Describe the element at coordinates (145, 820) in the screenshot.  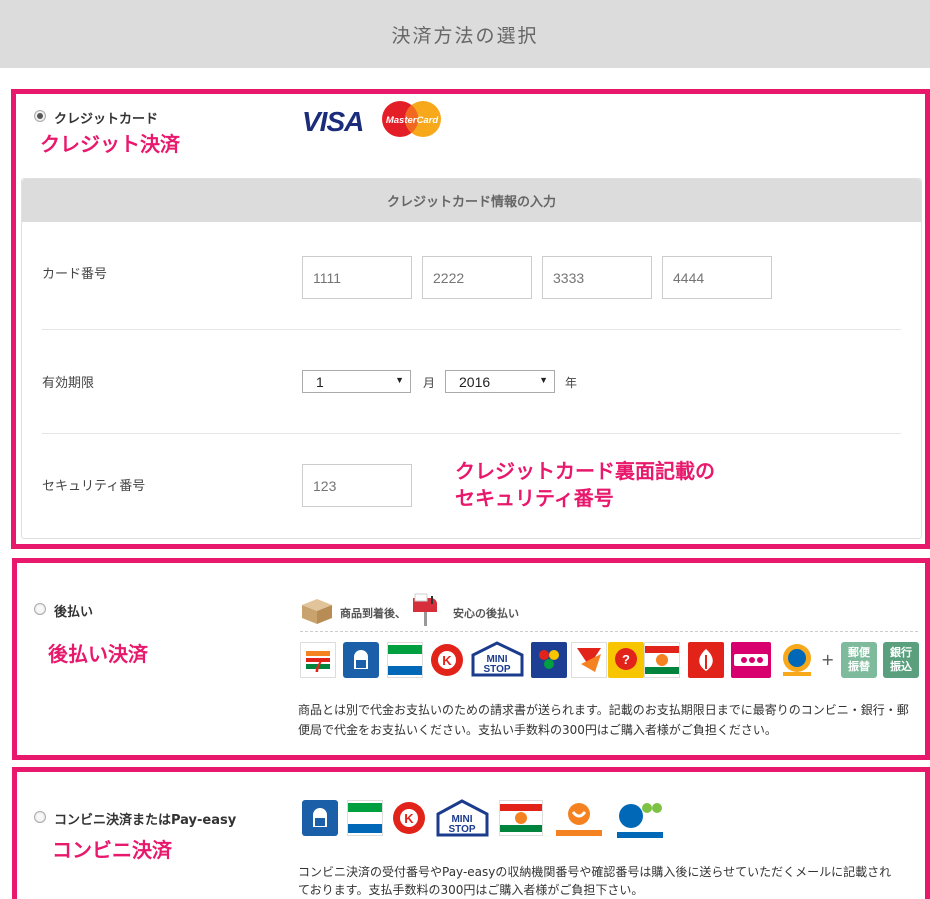
I see `convenience-option-label: コンビニ決済またはPay-easy` at that location.